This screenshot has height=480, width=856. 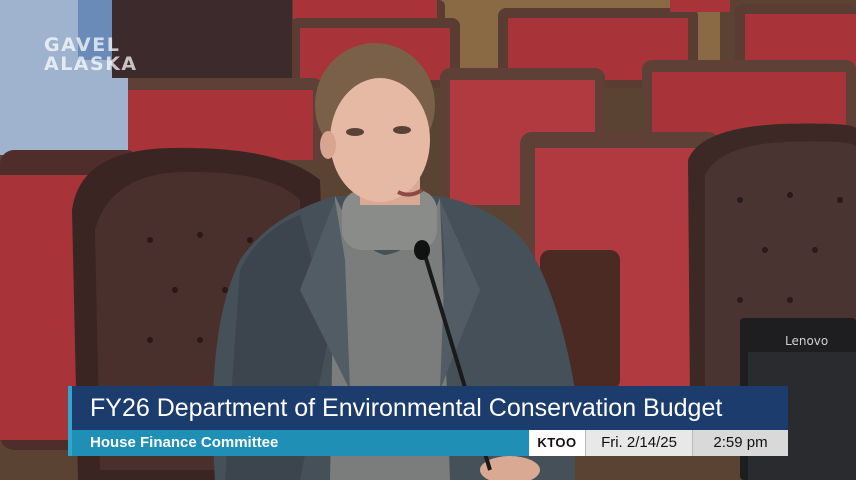 What do you see at coordinates (298, 443) in the screenshot?
I see `committee-name: House Finance Committee` at bounding box center [298, 443].